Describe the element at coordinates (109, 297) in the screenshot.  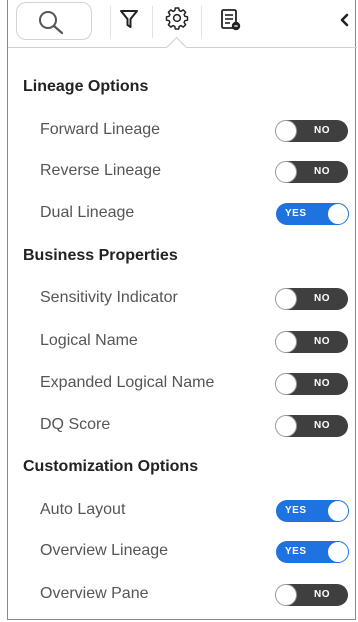
I see `setting-label: Sensitivity Indicator` at that location.